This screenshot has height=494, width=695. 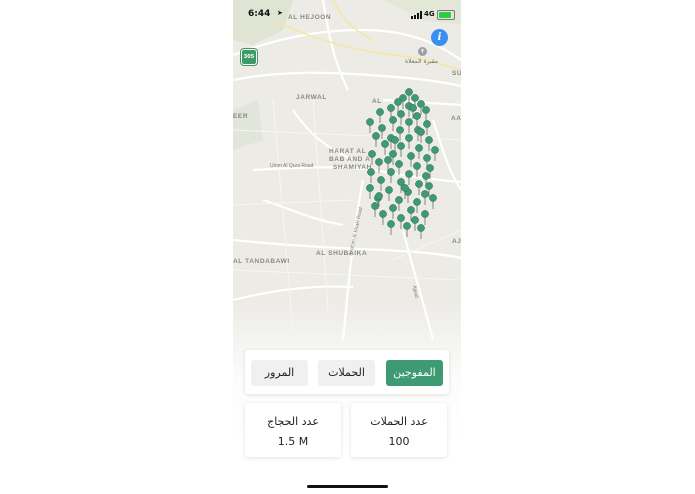 I want to click on map-label-eer: EER, so click(x=241, y=116).